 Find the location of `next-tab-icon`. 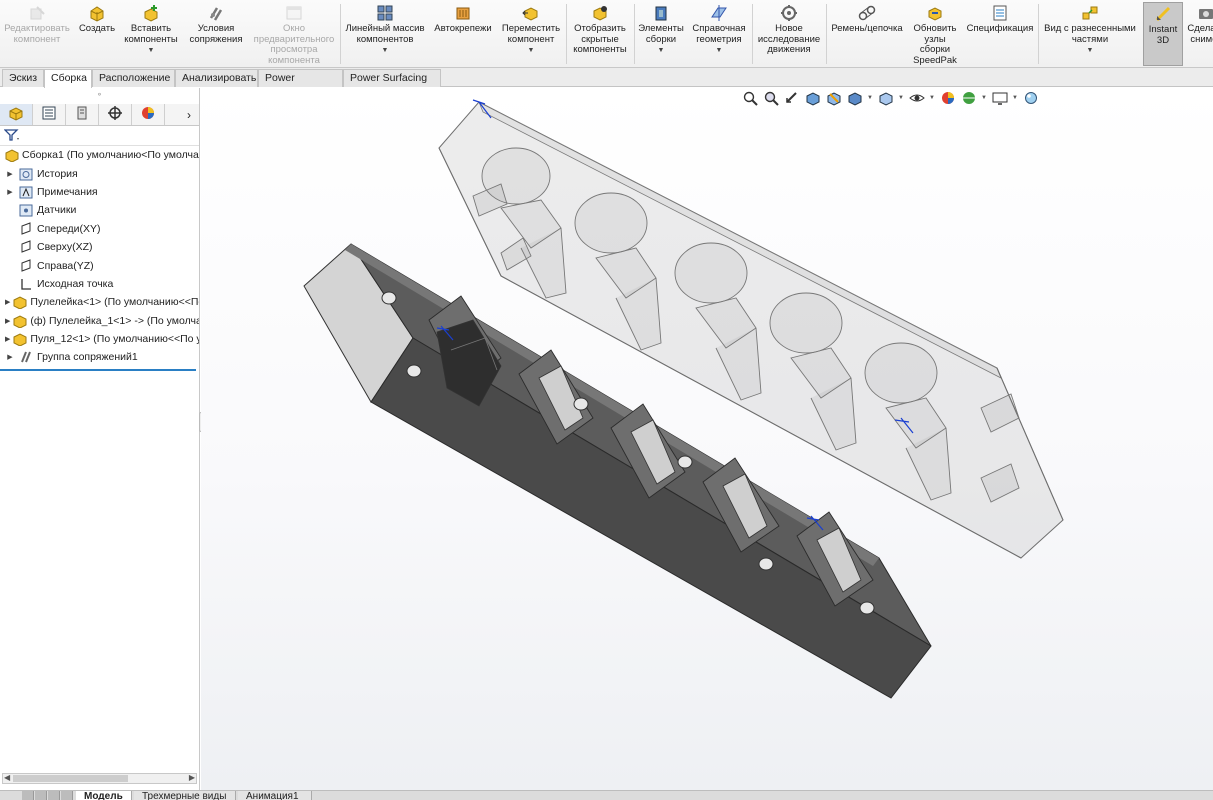

next-tab-icon is located at coordinates (54, 795).